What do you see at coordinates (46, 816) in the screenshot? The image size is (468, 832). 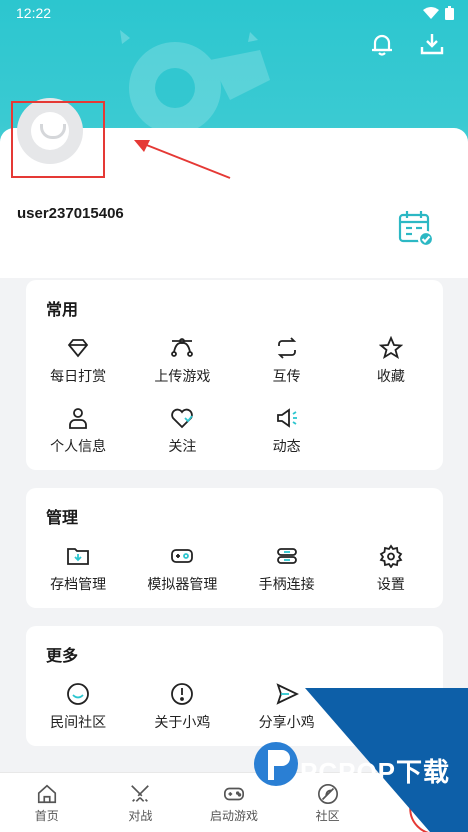 I see `nav-label: 首页` at bounding box center [46, 816].